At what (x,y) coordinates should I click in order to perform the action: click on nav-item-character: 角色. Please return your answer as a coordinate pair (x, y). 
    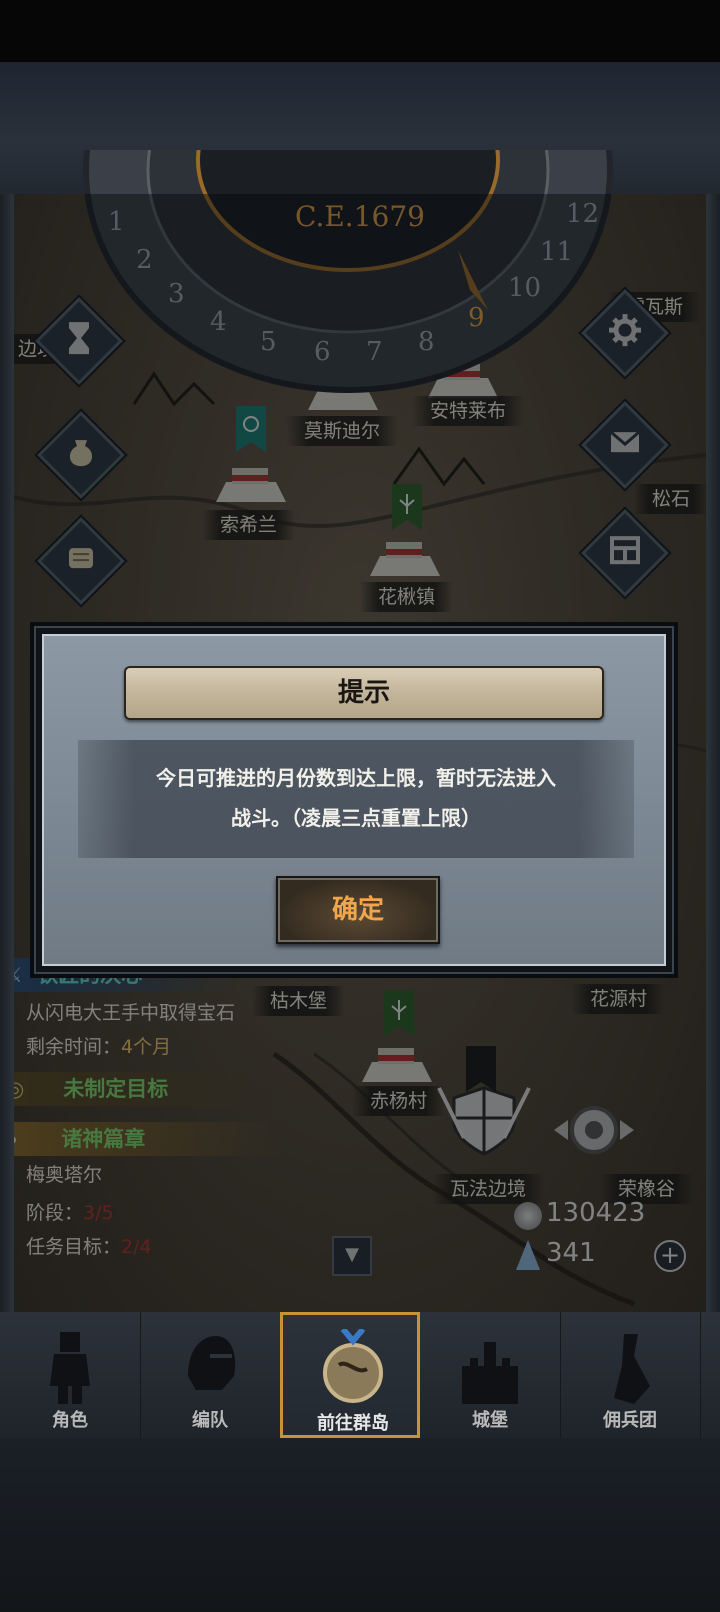
    Looking at the image, I should click on (70, 1375).